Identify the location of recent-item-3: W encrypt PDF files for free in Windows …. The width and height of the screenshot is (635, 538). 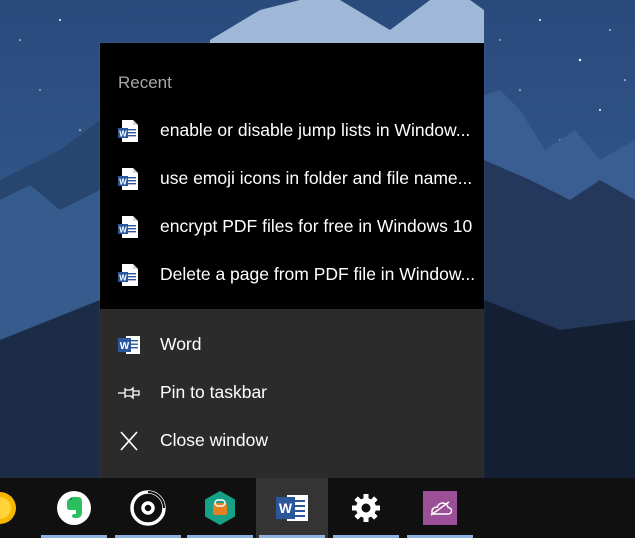
(292, 227).